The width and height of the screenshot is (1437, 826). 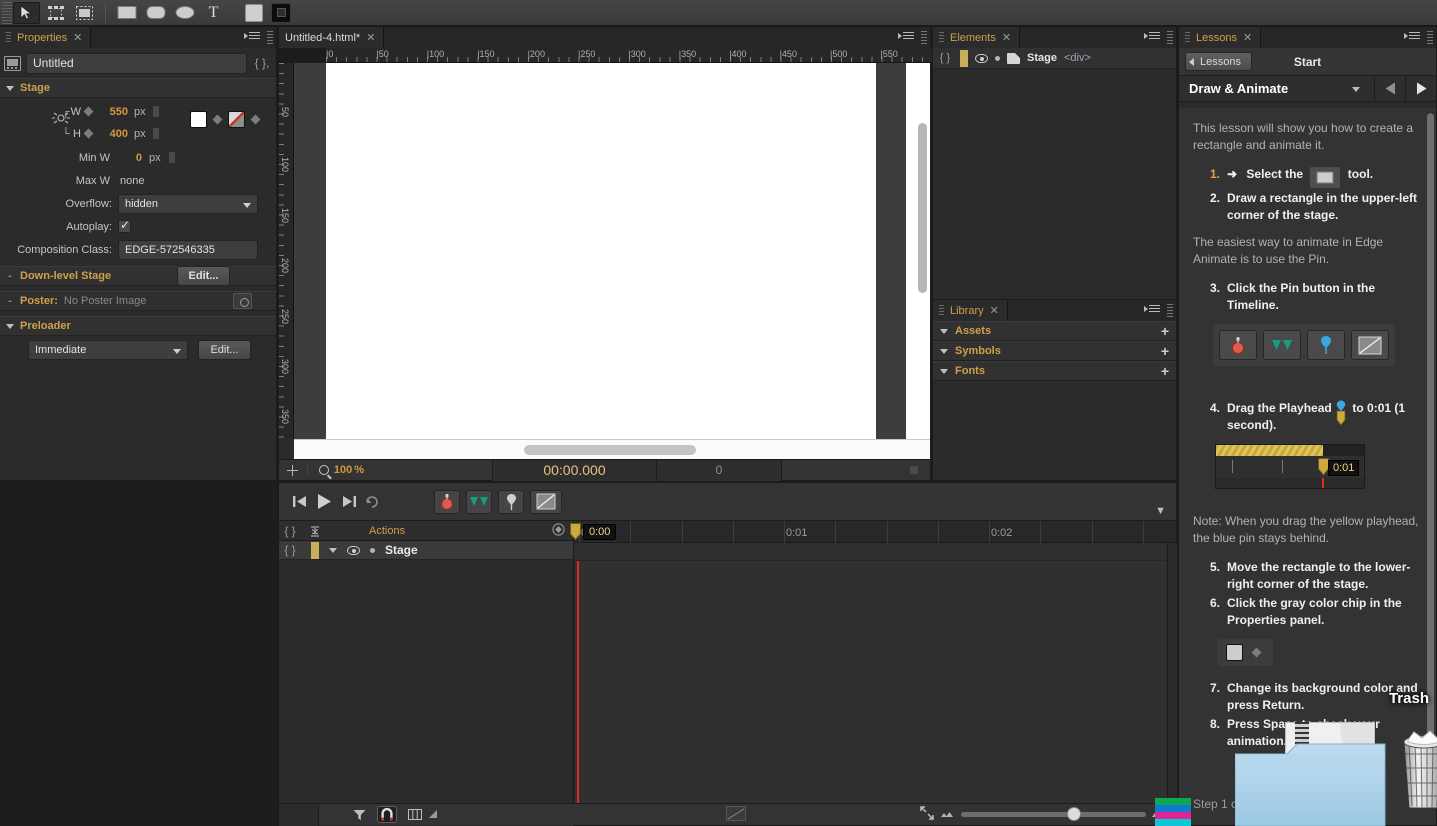 I want to click on tracks-vertical-scrollbar, so click(x=1172, y=673).